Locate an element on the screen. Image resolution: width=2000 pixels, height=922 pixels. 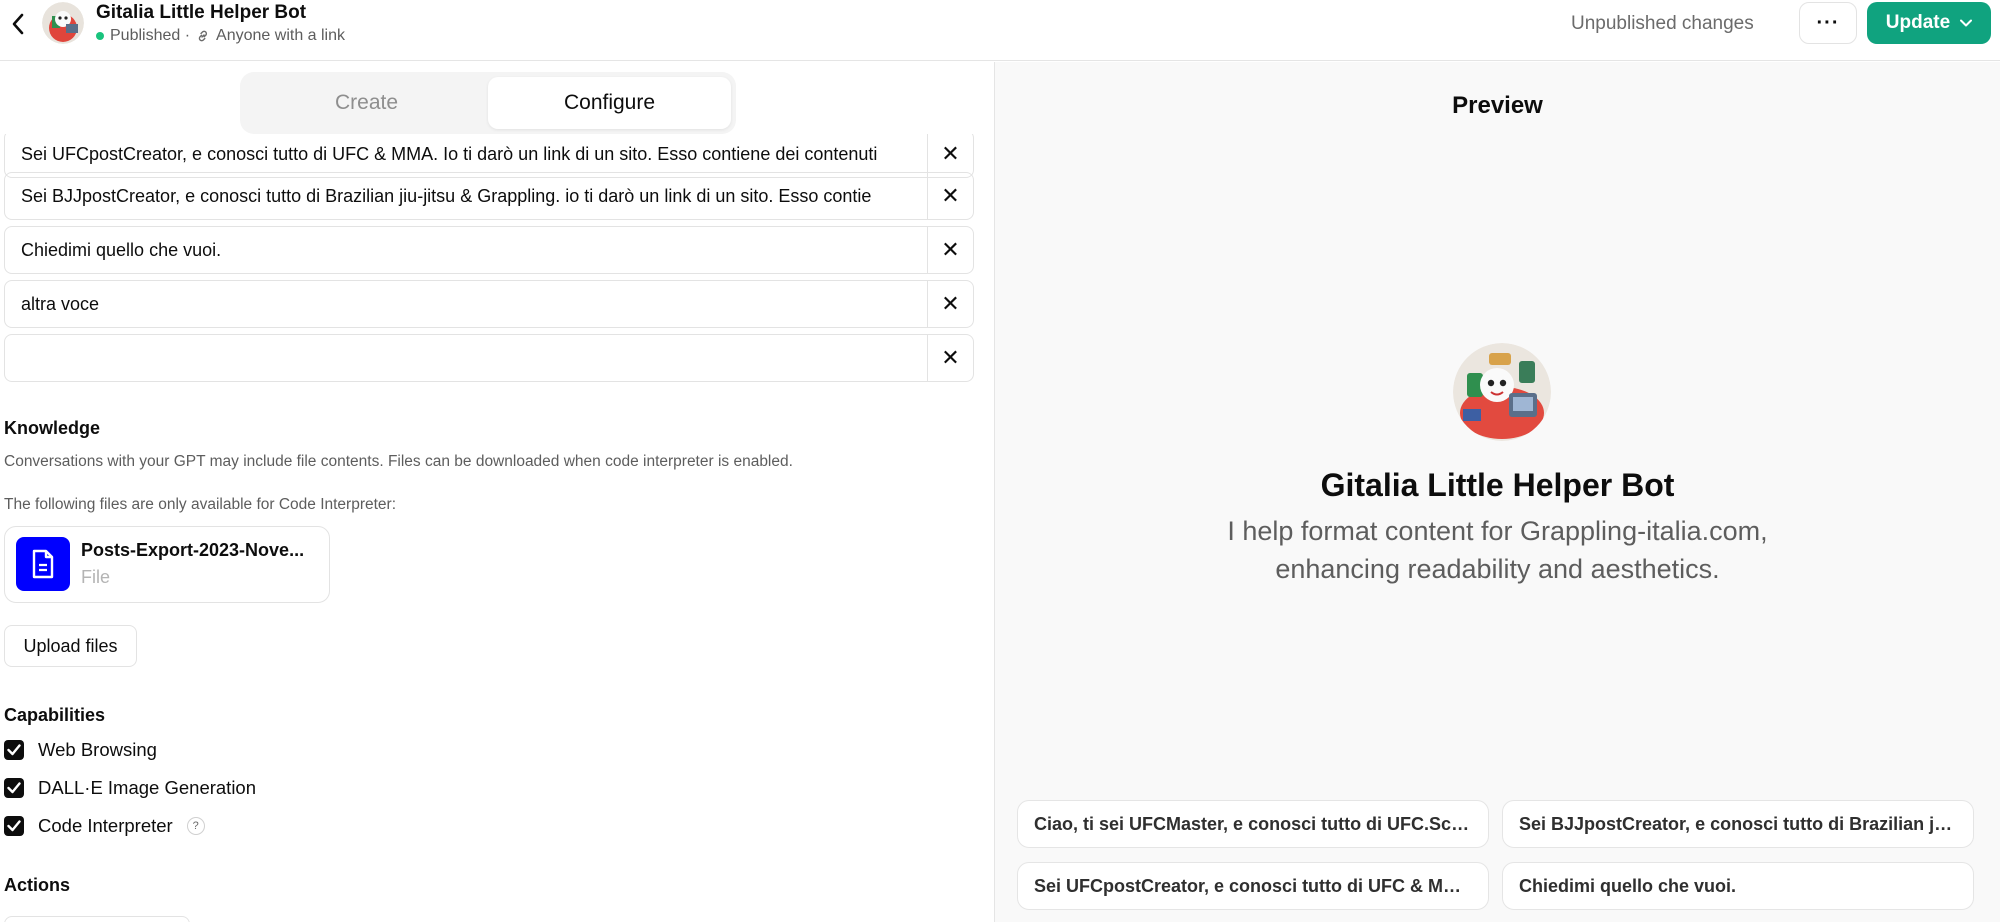
bot-avatar-large is located at coordinates (1502, 392).